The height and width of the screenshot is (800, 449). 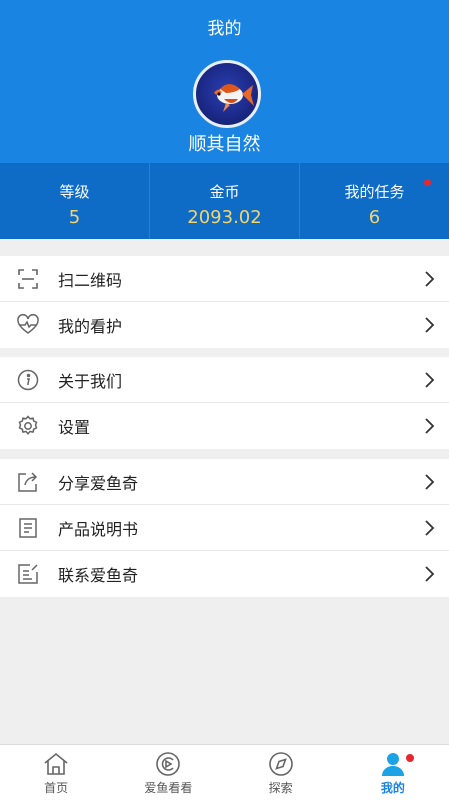 What do you see at coordinates (74, 427) in the screenshot?
I see `menu-item-label: 设置` at bounding box center [74, 427].